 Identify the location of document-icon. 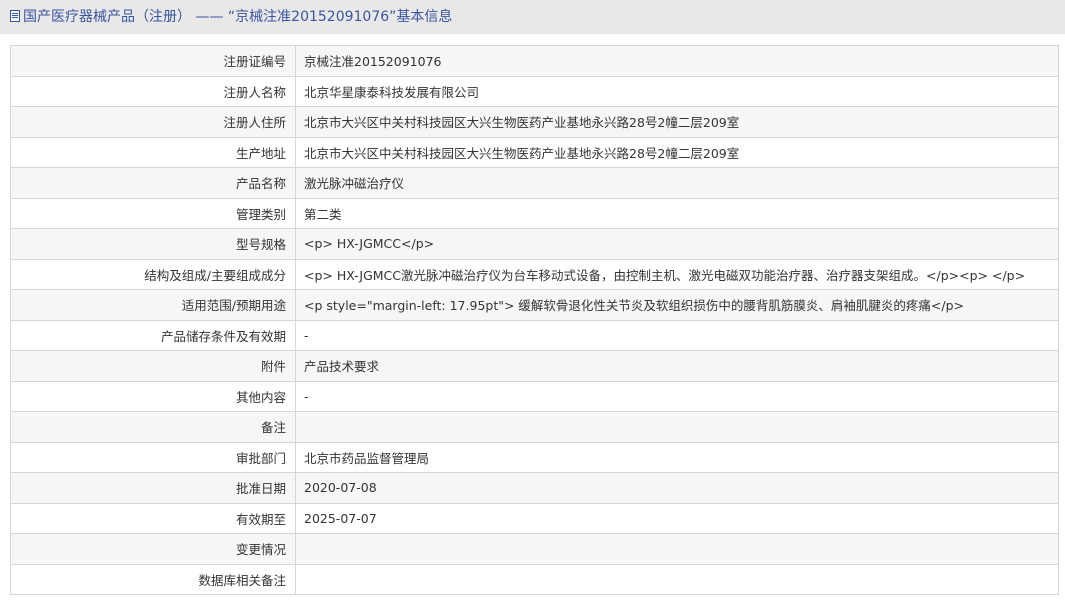
(15, 16).